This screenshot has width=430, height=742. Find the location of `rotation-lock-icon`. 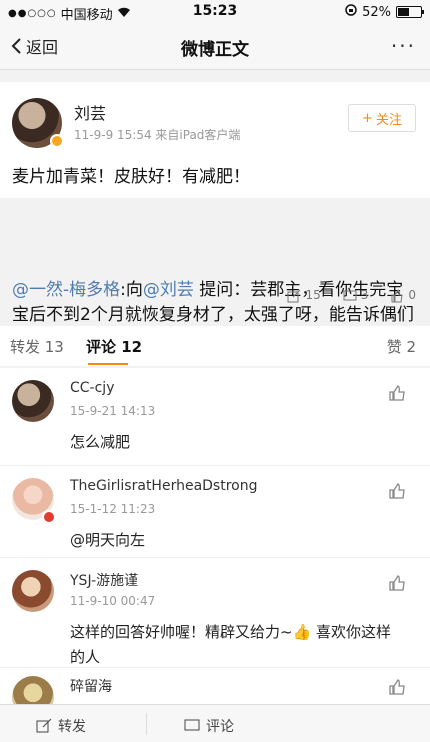

rotation-lock-icon is located at coordinates (351, 12).